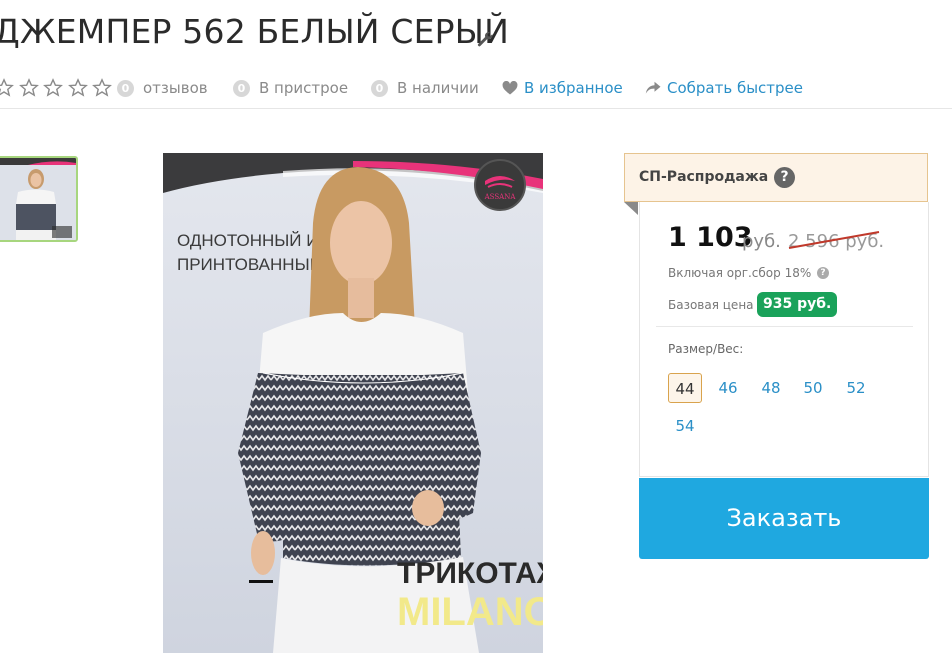 This screenshot has width=952, height=667. Describe the element at coordinates (706, 349) in the screenshot. I see `size-label: Размер/Вес:` at that location.